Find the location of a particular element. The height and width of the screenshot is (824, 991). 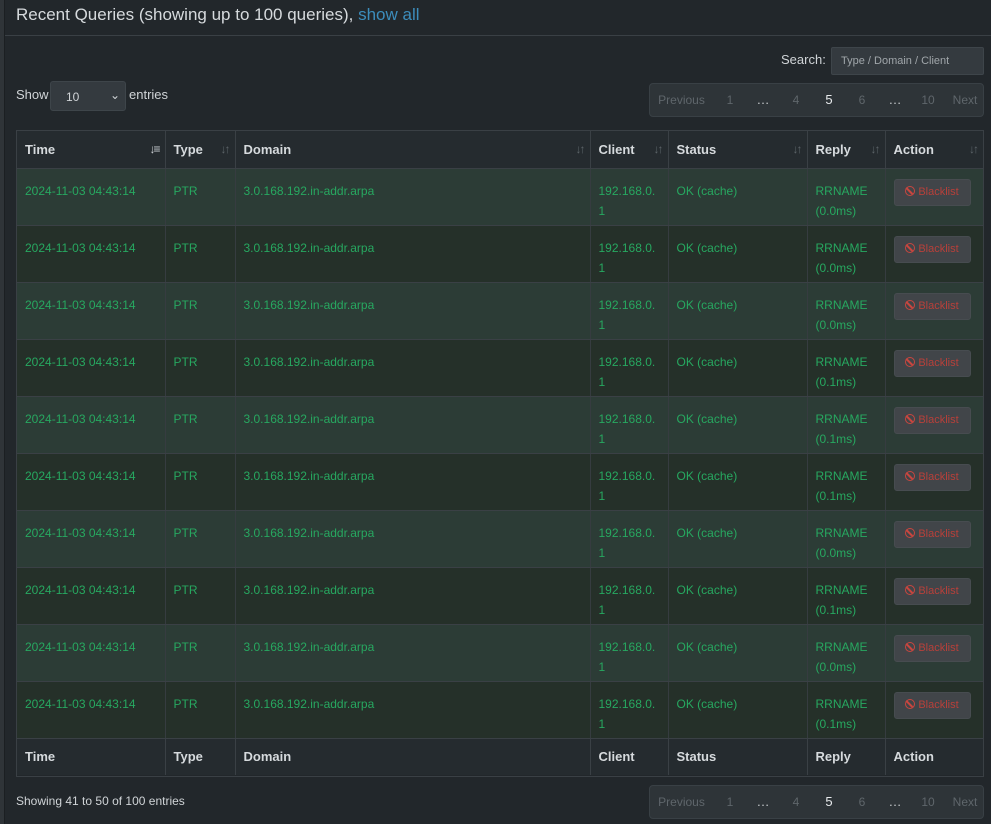

column-header-client: Client ↓↑ is located at coordinates (629, 150).